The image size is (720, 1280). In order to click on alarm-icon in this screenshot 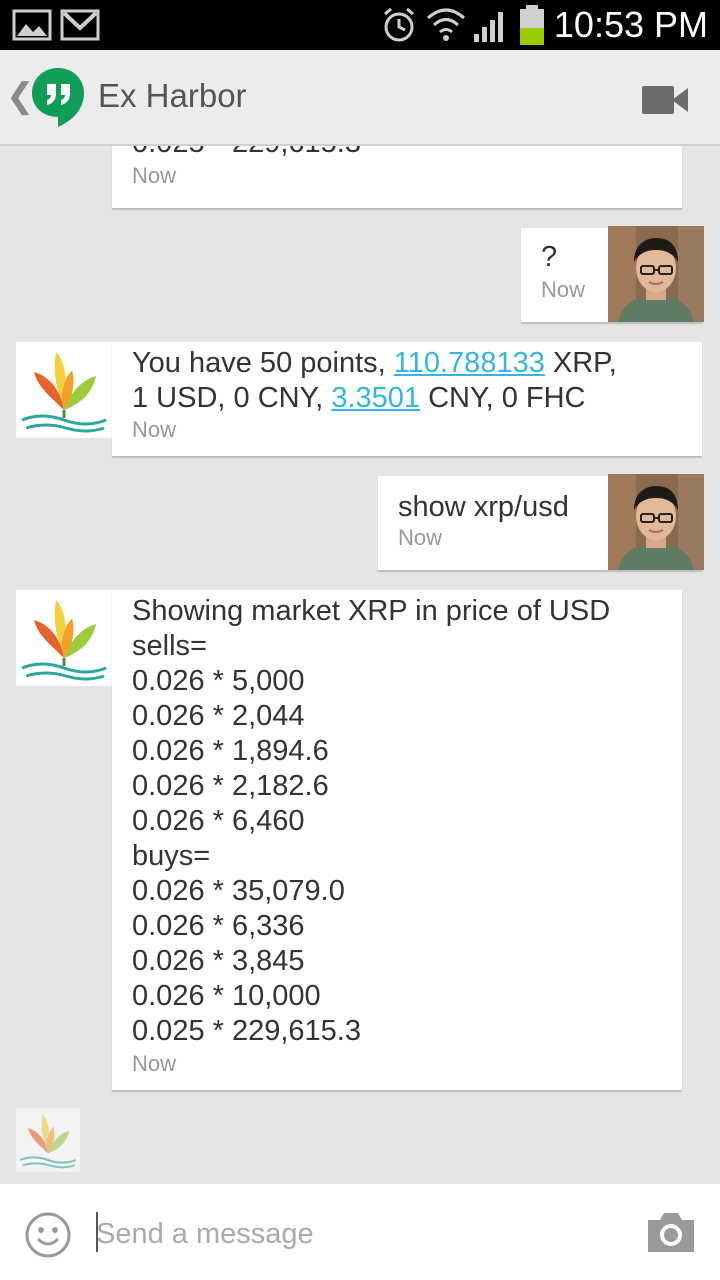, I will do `click(399, 24)`.